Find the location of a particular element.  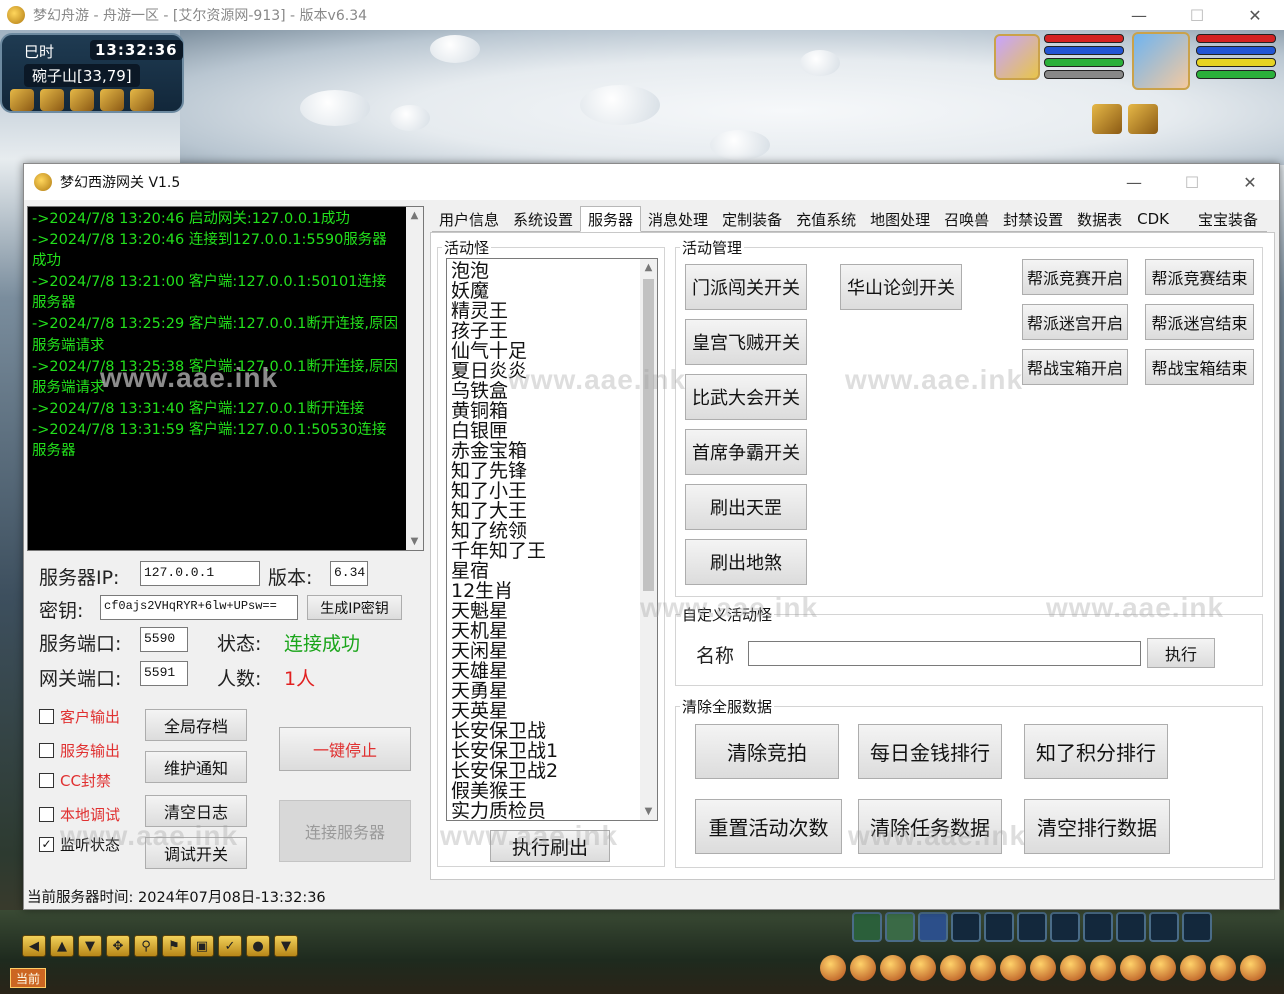

custom-monster-name-input is located at coordinates (944, 653).